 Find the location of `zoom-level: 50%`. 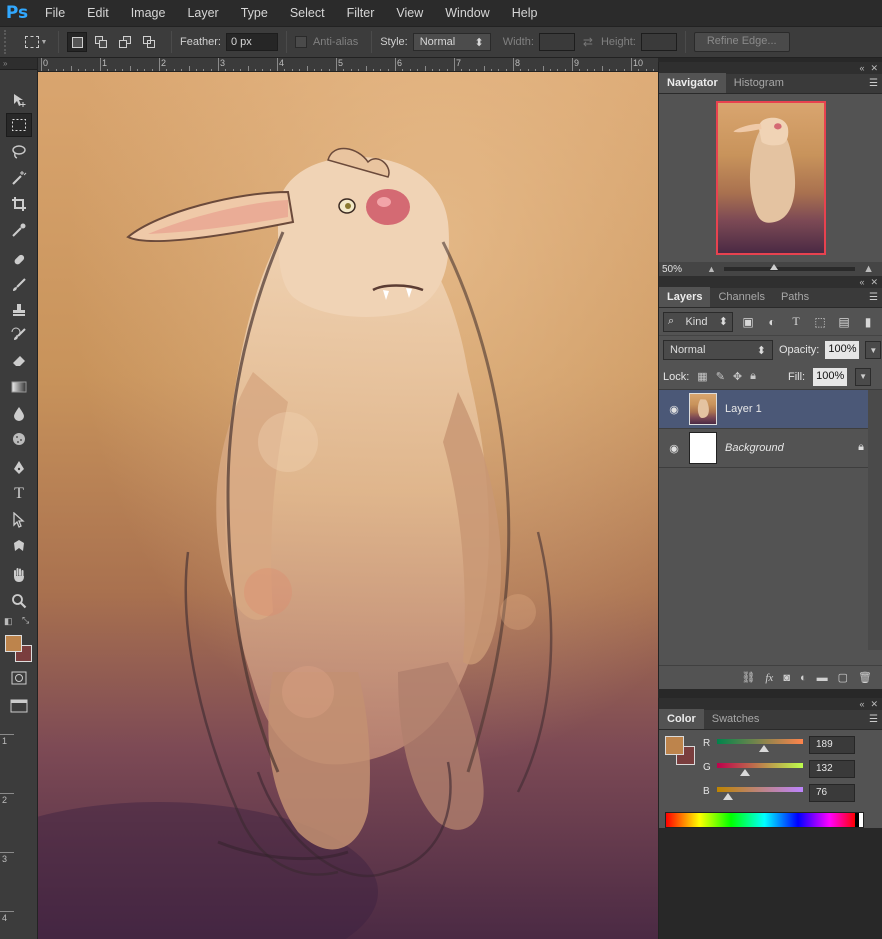

zoom-level: 50% is located at coordinates (683, 269).